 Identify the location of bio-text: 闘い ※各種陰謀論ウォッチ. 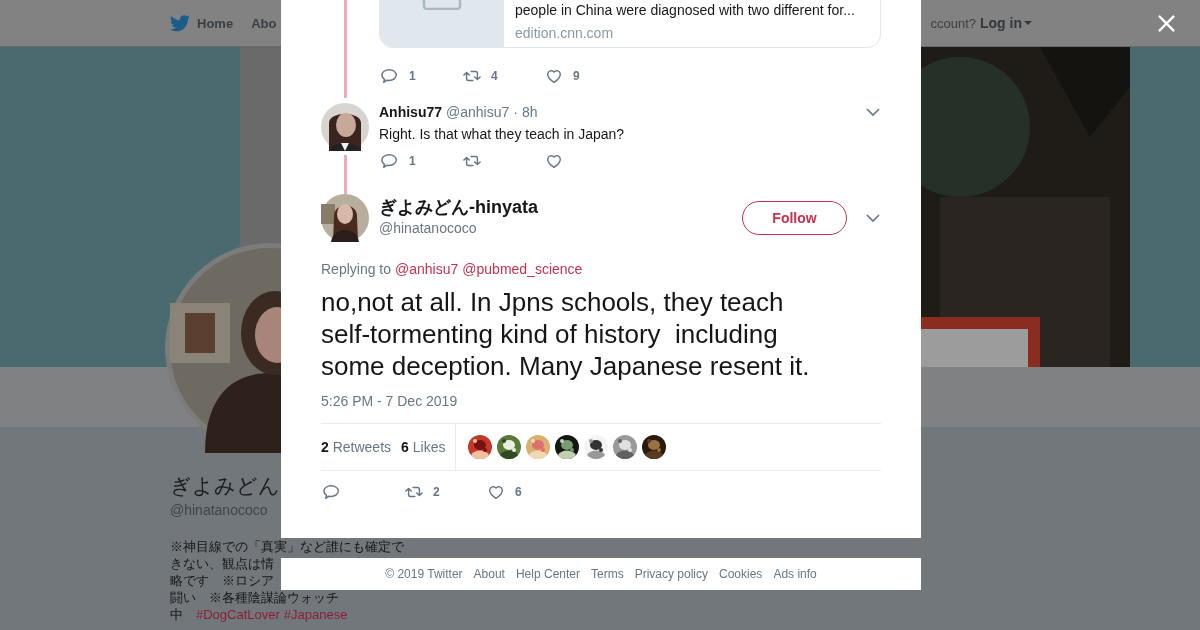
(254, 597).